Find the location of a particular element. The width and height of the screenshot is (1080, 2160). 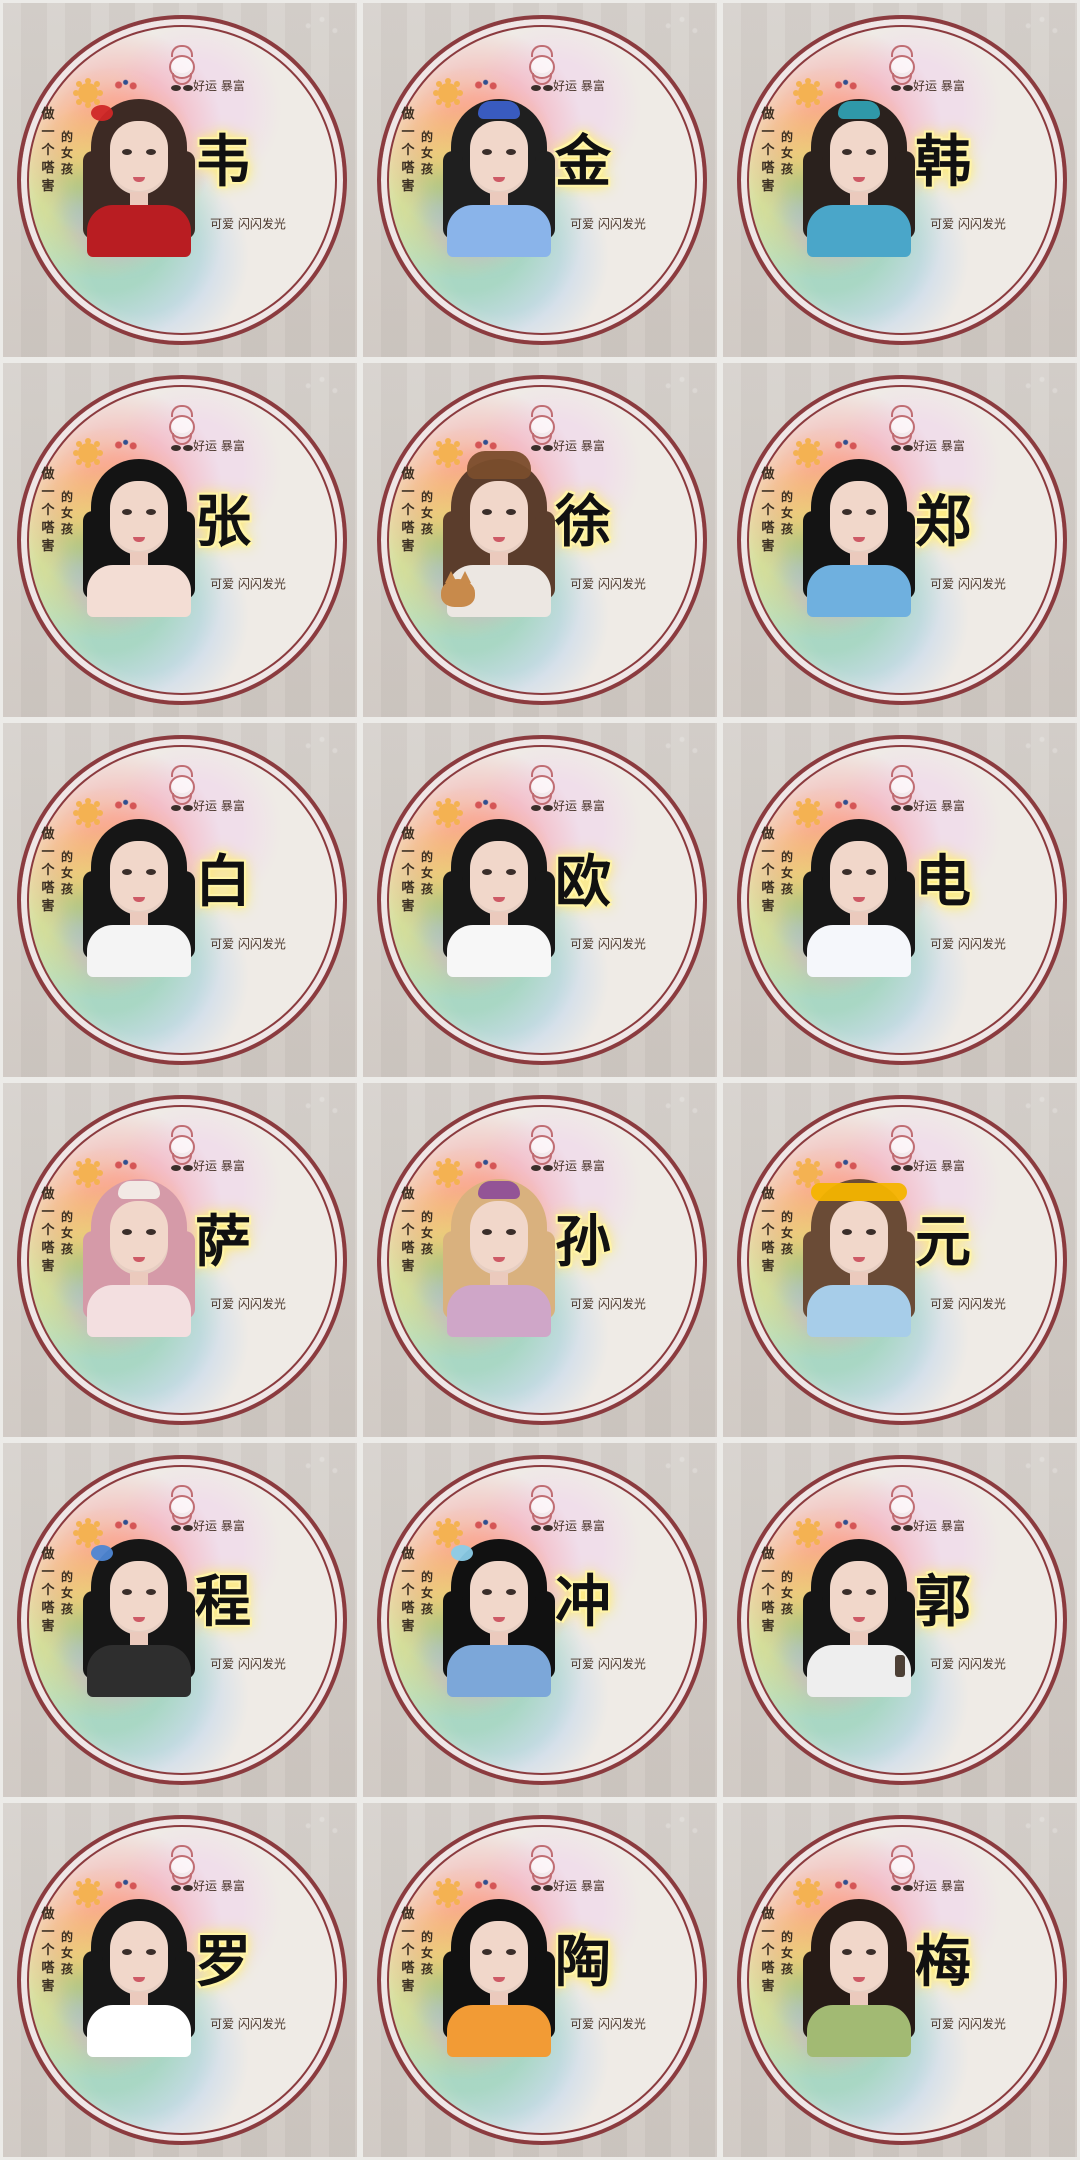

avatar-badge: 做一个嗒害 的女孩 好运 暴富 可爱 闪闪发光郑 is located at coordinates (902, 540).